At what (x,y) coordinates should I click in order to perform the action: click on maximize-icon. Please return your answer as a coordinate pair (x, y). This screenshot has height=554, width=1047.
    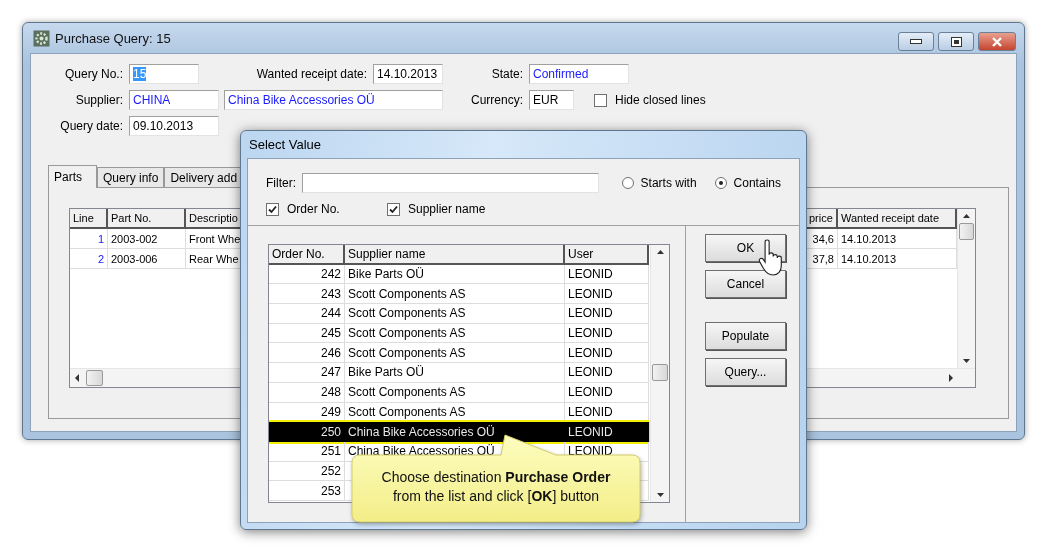
    Looking at the image, I should click on (956, 41).